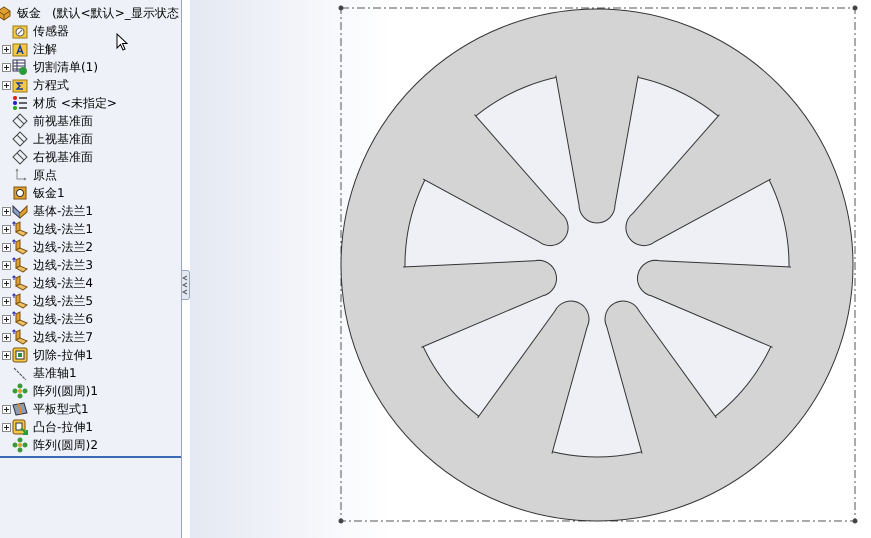  Describe the element at coordinates (63, 139) in the screenshot. I see `feature-item: 上视基准面` at that location.